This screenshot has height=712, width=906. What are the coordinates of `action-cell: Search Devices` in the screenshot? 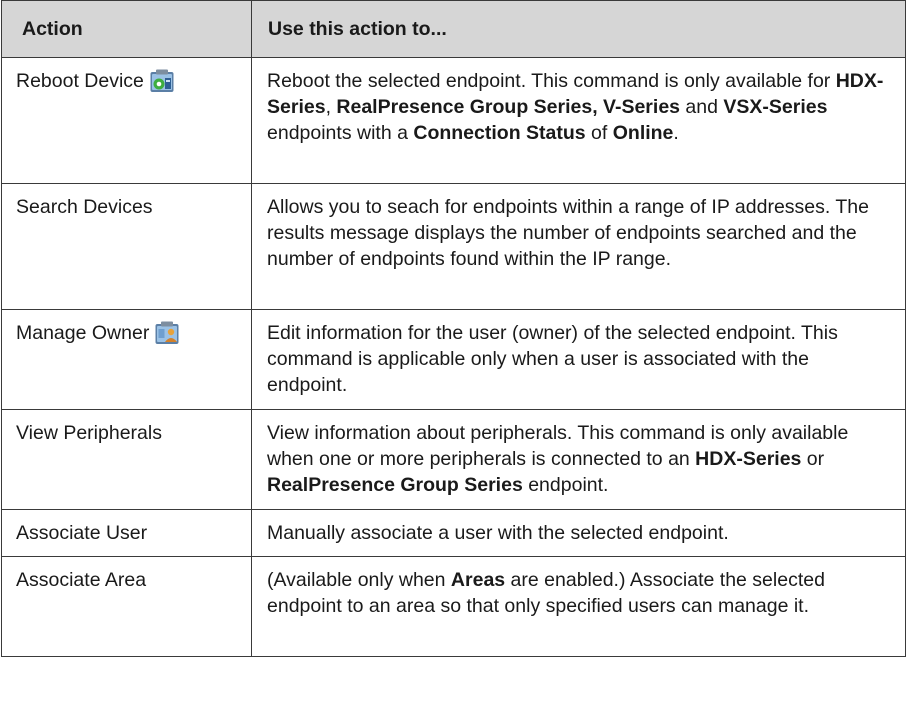 It's located at (126, 246).